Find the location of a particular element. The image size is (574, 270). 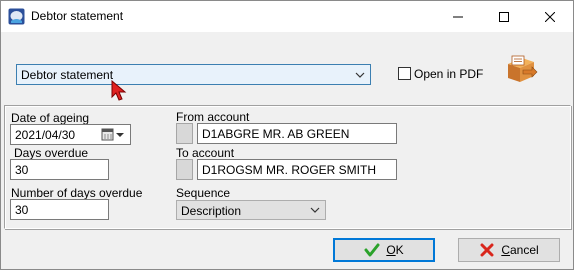

sequence-label: Sequence is located at coordinates (203, 193).